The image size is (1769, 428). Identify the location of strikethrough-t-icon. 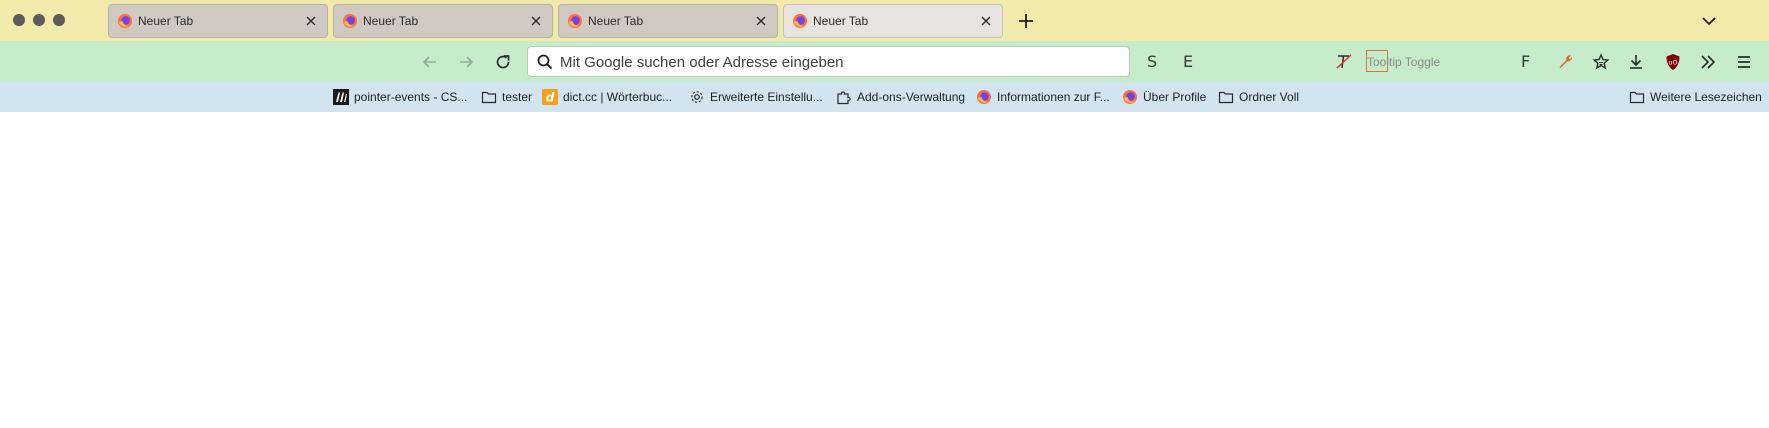
(1344, 61).